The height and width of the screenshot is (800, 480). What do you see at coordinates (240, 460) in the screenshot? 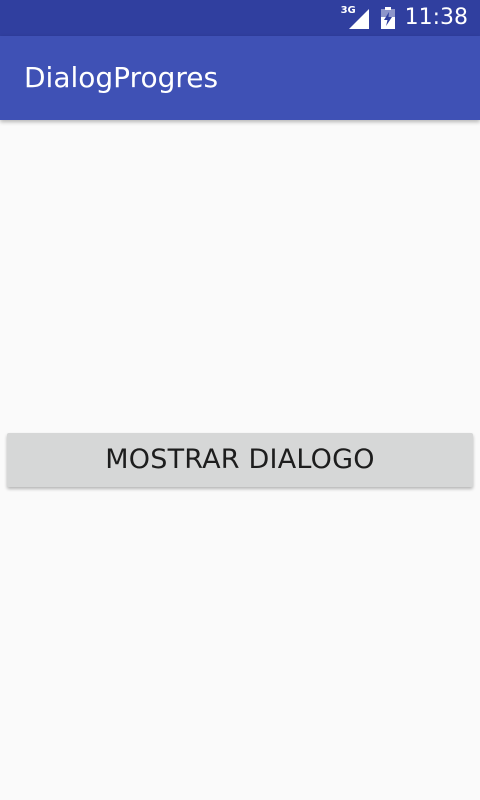
I see `show-dialog-button: MOSTRAR DIALOGO` at bounding box center [240, 460].